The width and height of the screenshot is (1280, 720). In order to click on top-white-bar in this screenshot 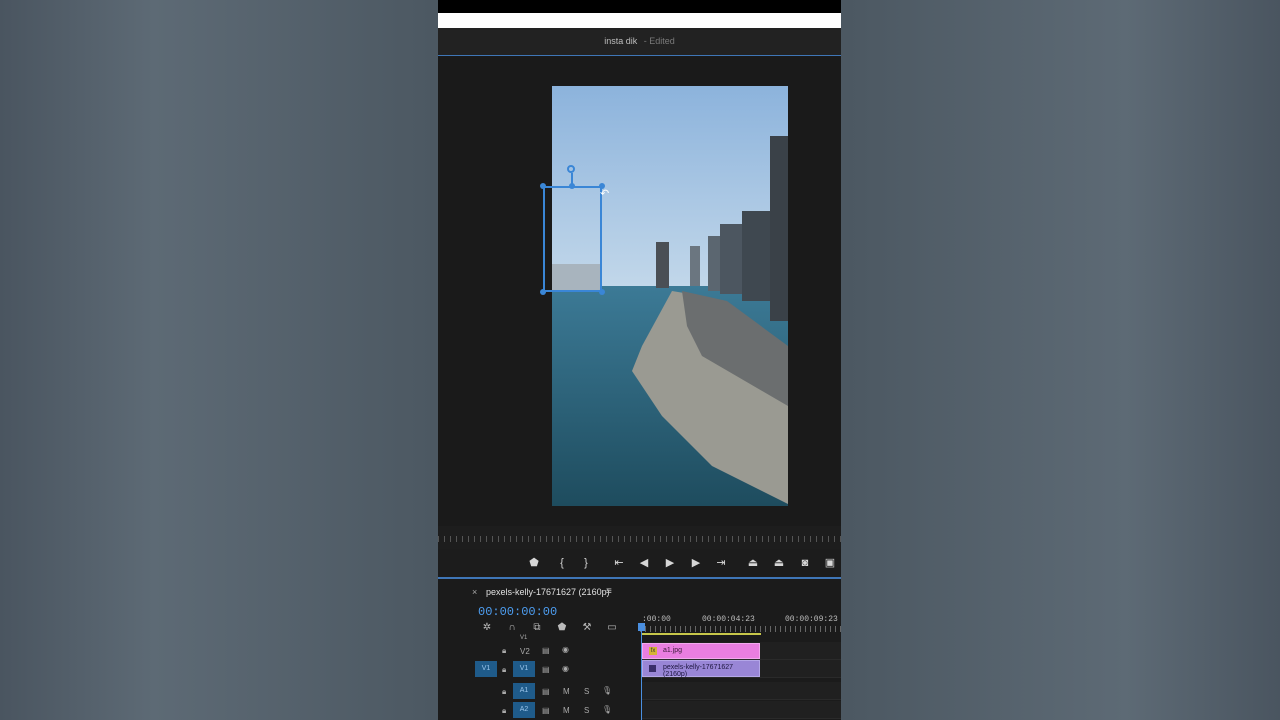, I will do `click(639, 20)`.